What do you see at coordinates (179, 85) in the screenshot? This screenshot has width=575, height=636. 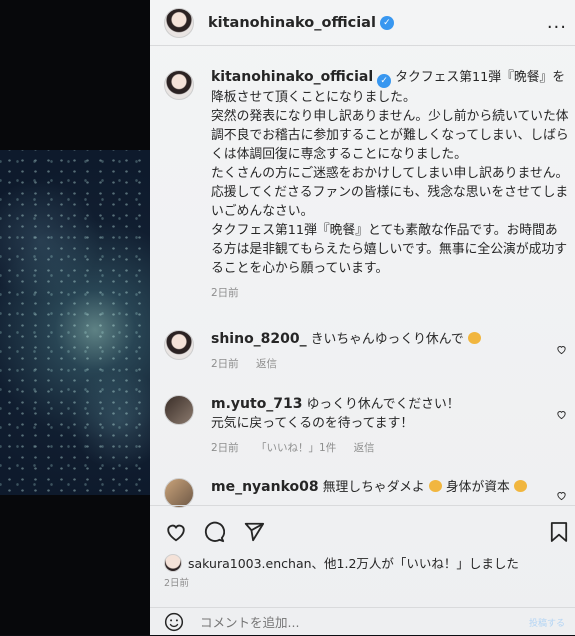 I see `caption-avatar` at bounding box center [179, 85].